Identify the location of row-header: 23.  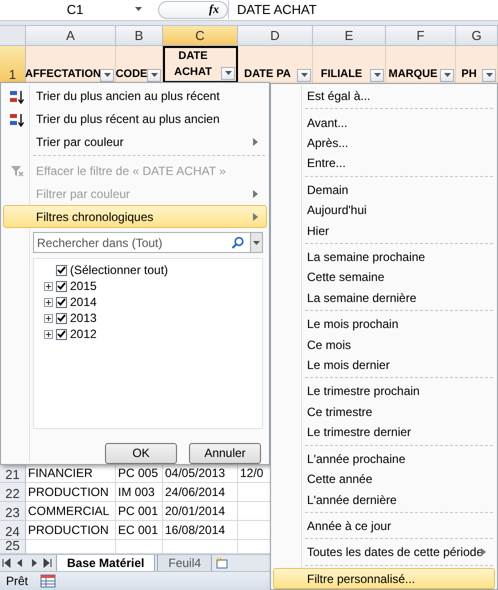
(13, 512).